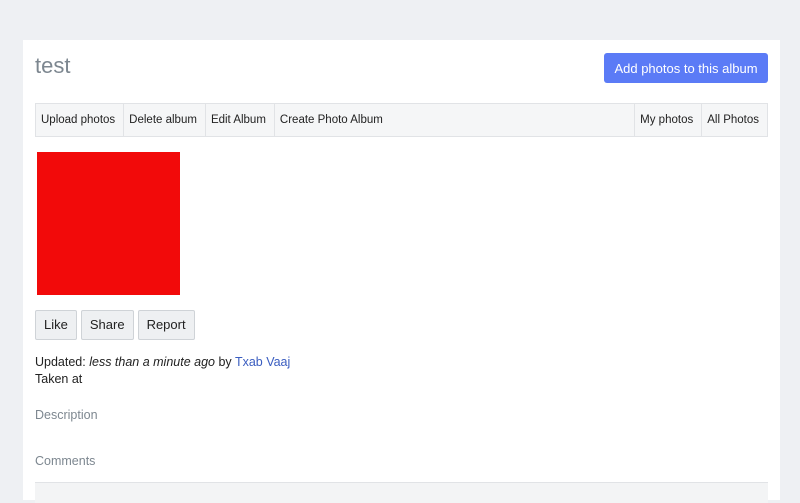 This screenshot has width=800, height=503. What do you see at coordinates (108, 223) in the screenshot?
I see `photo-thumbnail` at bounding box center [108, 223].